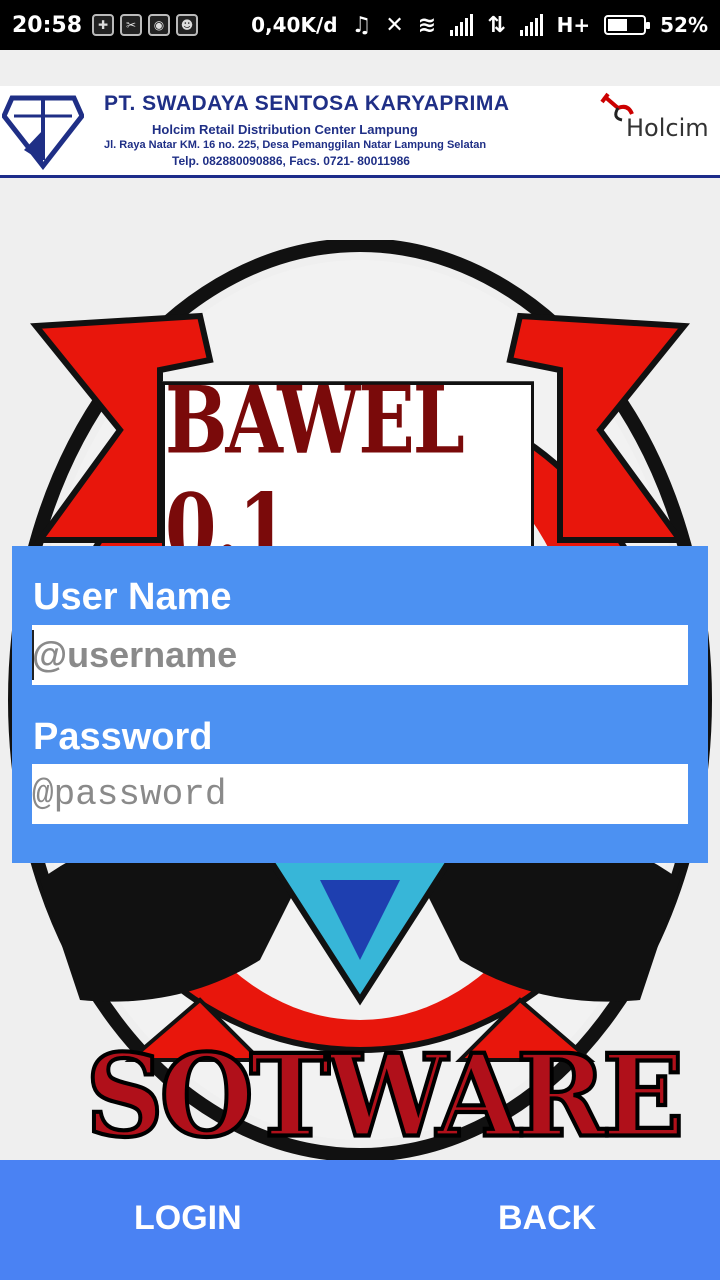  Describe the element at coordinates (131, 25) in the screenshot. I see `tool-notification-icon: ✂` at that location.